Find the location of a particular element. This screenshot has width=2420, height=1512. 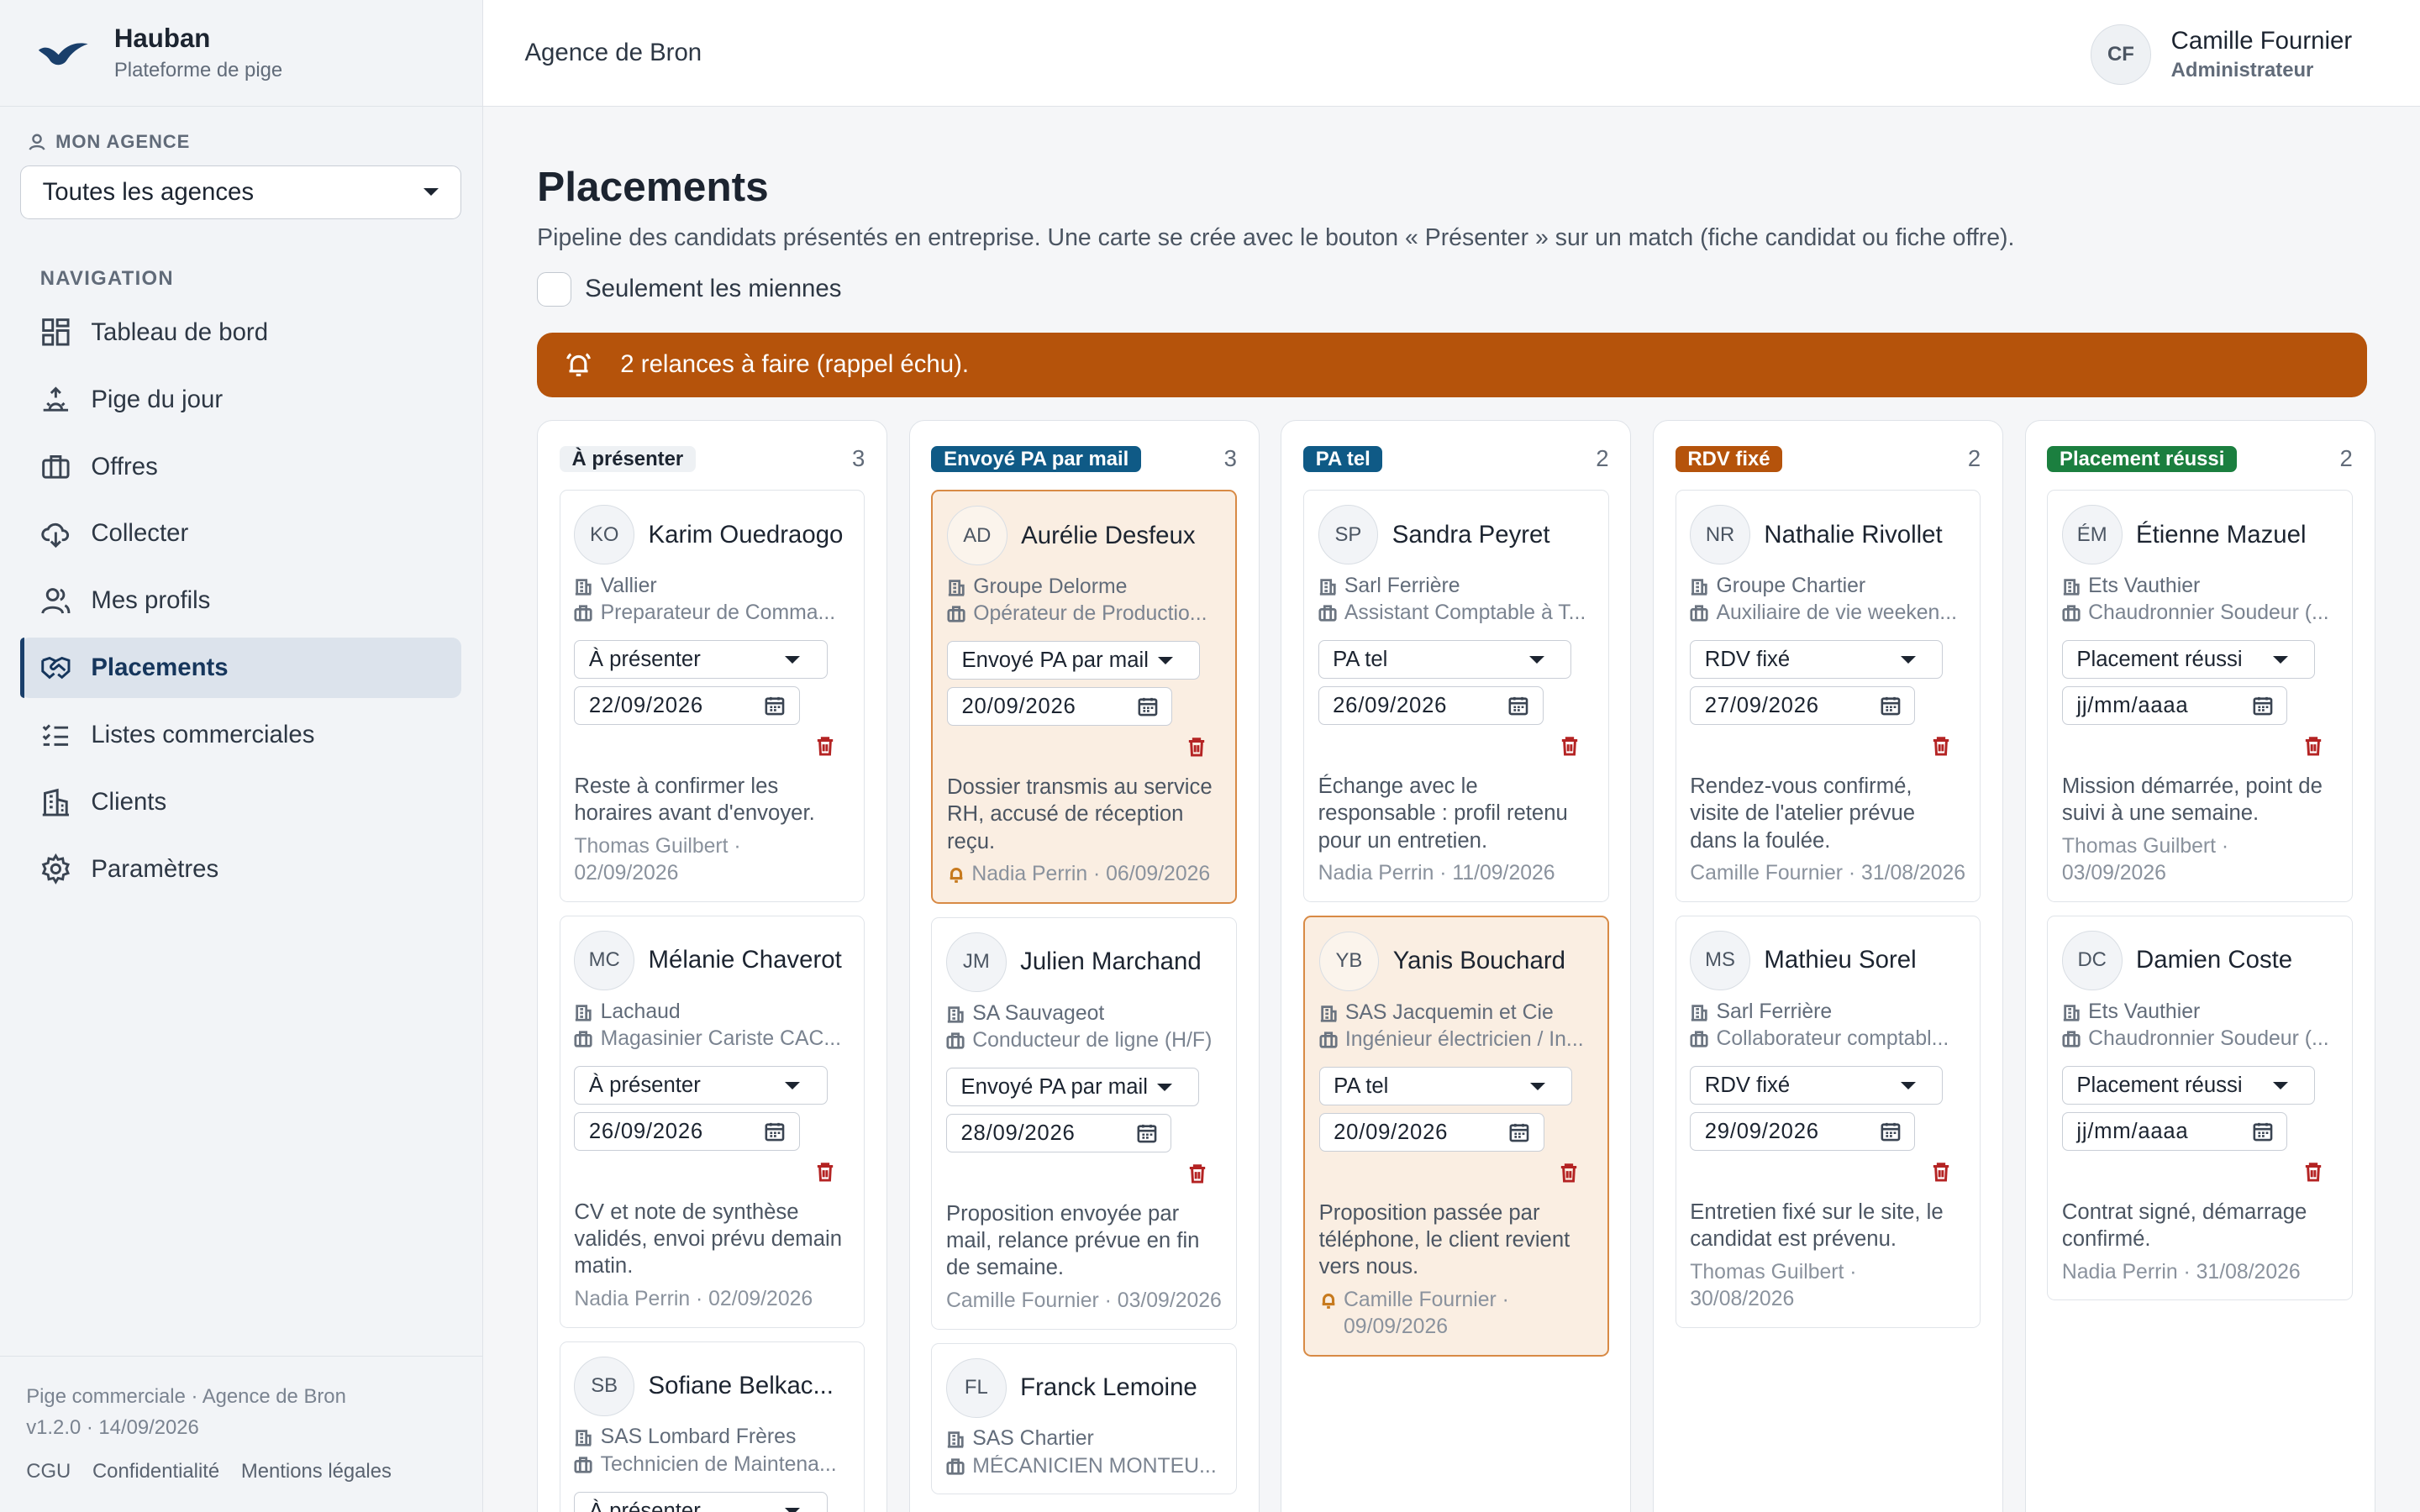

company-name: SAS Lombard Frères is located at coordinates (699, 1437).